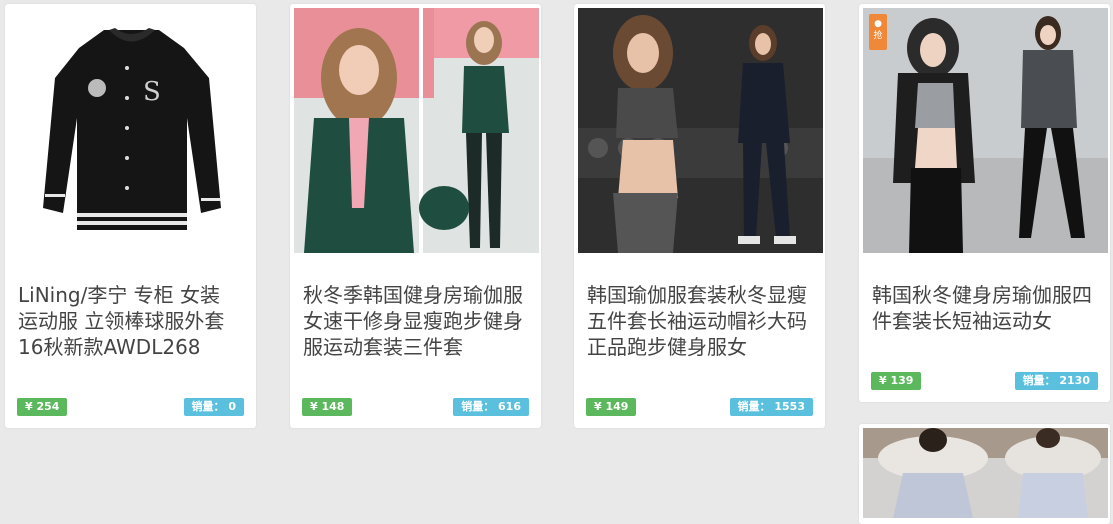  What do you see at coordinates (878, 24) in the screenshot?
I see `flame-icon: ●` at bounding box center [878, 24].